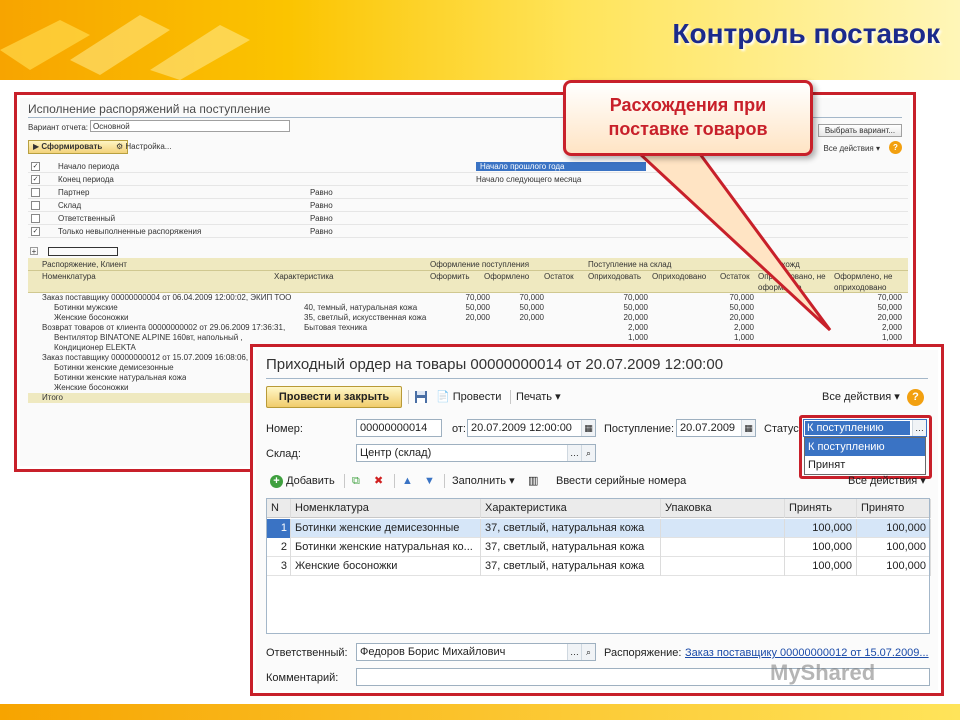  I want to click on all-actions-button: Все действия ▾, so click(861, 397).